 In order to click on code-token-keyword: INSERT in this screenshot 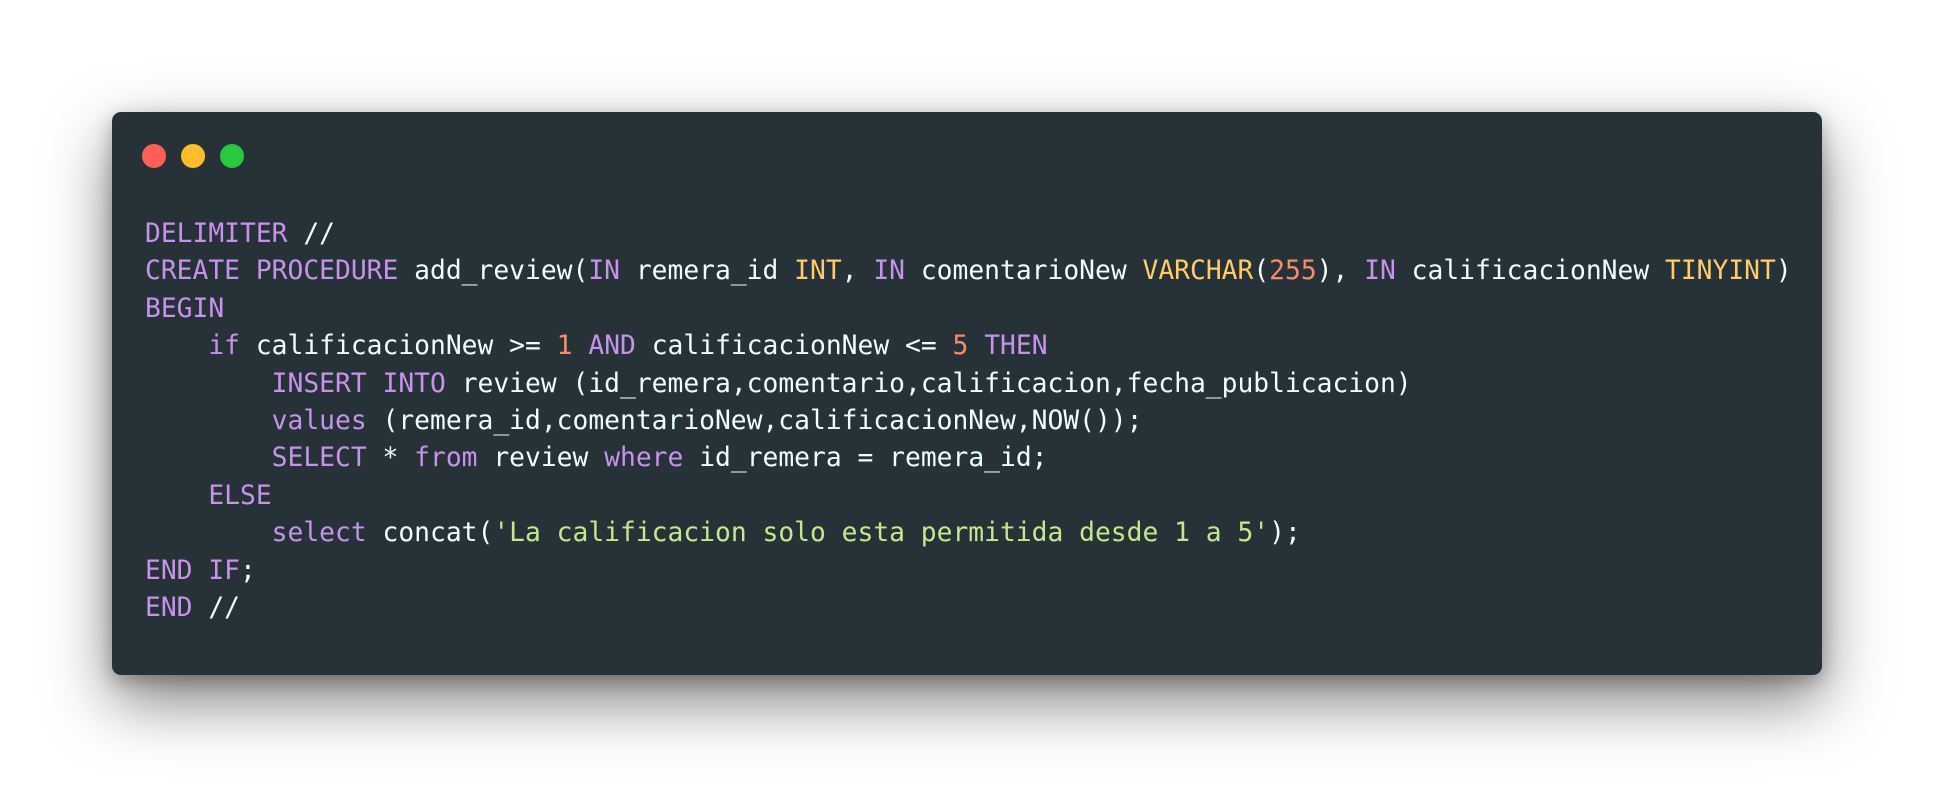, I will do `click(319, 383)`.